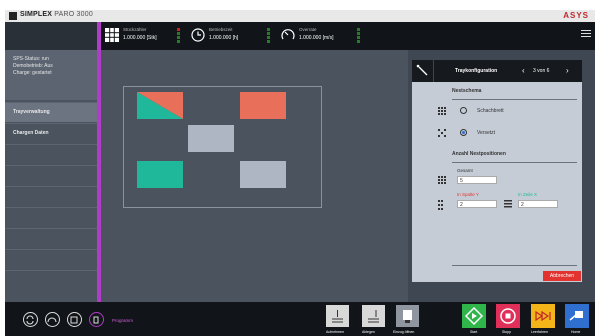  Describe the element at coordinates (586, 34) in the screenshot. I see `hamburger-menu-icon` at that location.